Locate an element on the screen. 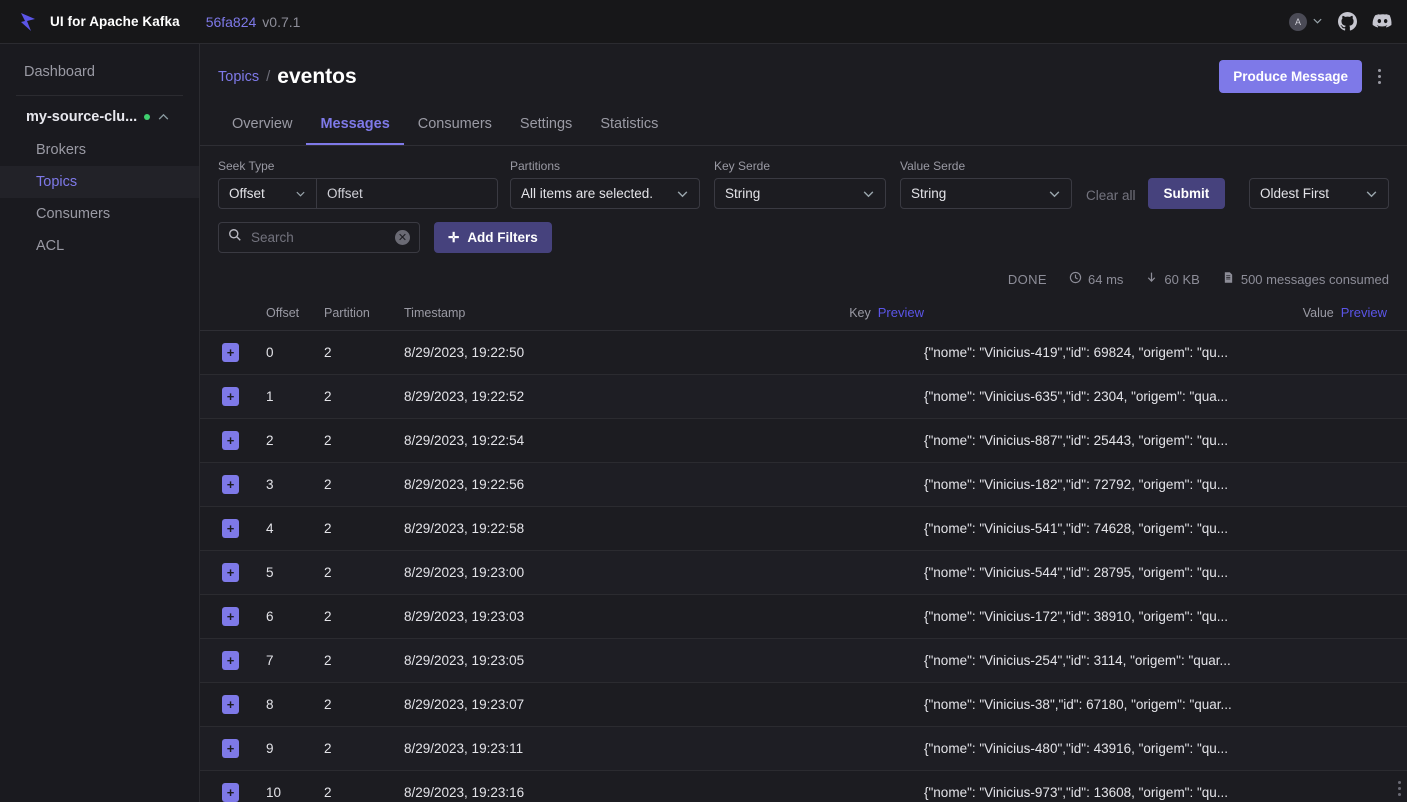 The height and width of the screenshot is (802, 1407). version-number: v0.7.1 is located at coordinates (281, 21).